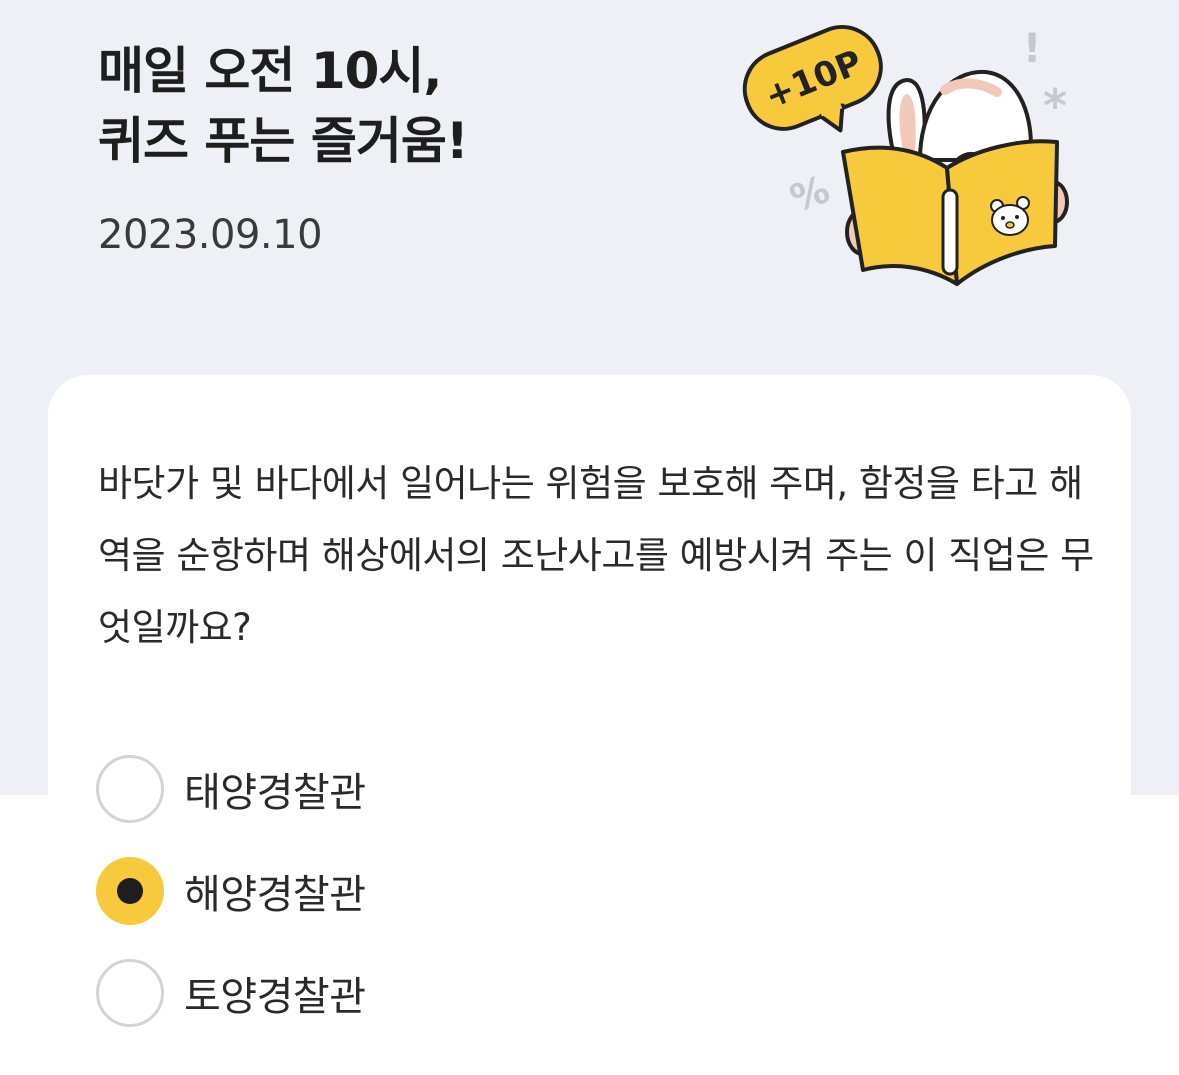 Image resolution: width=1179 pixels, height=1075 pixels. I want to click on option-1: 태양경찰관, so click(446, 789).